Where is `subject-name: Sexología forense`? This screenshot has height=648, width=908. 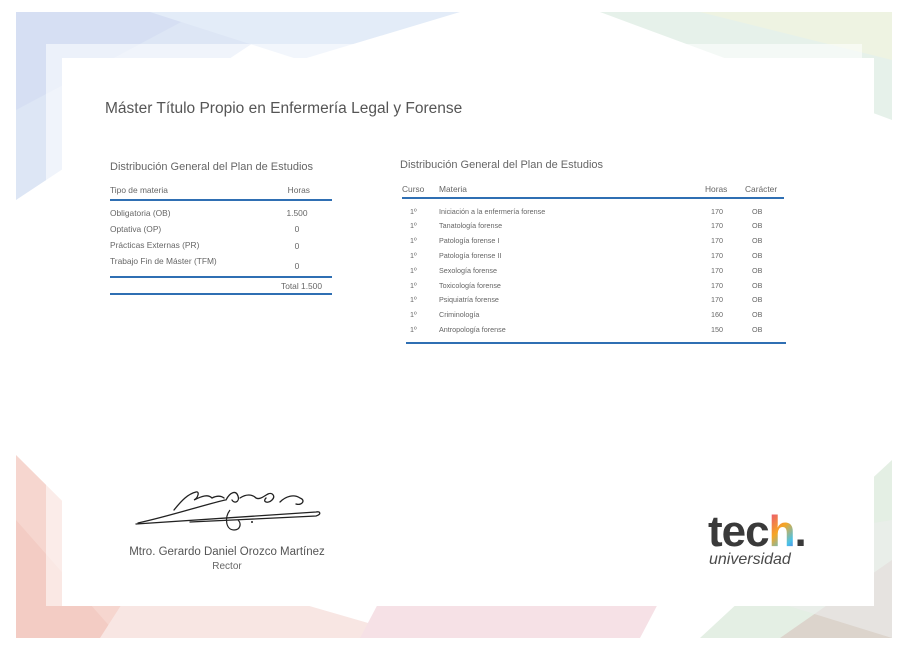 subject-name: Sexología forense is located at coordinates (468, 270).